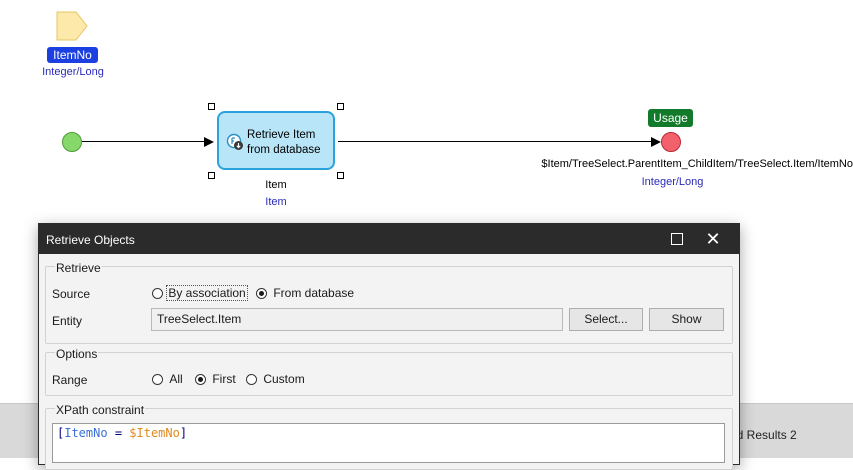 Image resolution: width=853 pixels, height=470 pixels. I want to click on range-option-label: Custom, so click(284, 379).